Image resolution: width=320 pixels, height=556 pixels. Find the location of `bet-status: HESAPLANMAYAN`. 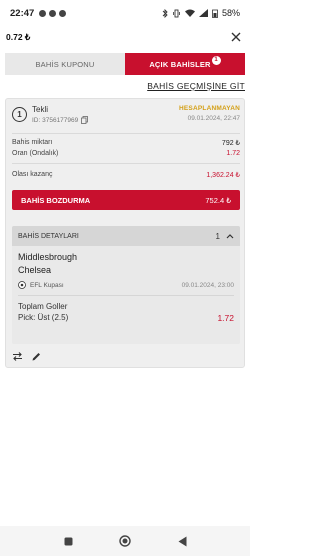

bet-status: HESAPLANMAYAN is located at coordinates (209, 108).